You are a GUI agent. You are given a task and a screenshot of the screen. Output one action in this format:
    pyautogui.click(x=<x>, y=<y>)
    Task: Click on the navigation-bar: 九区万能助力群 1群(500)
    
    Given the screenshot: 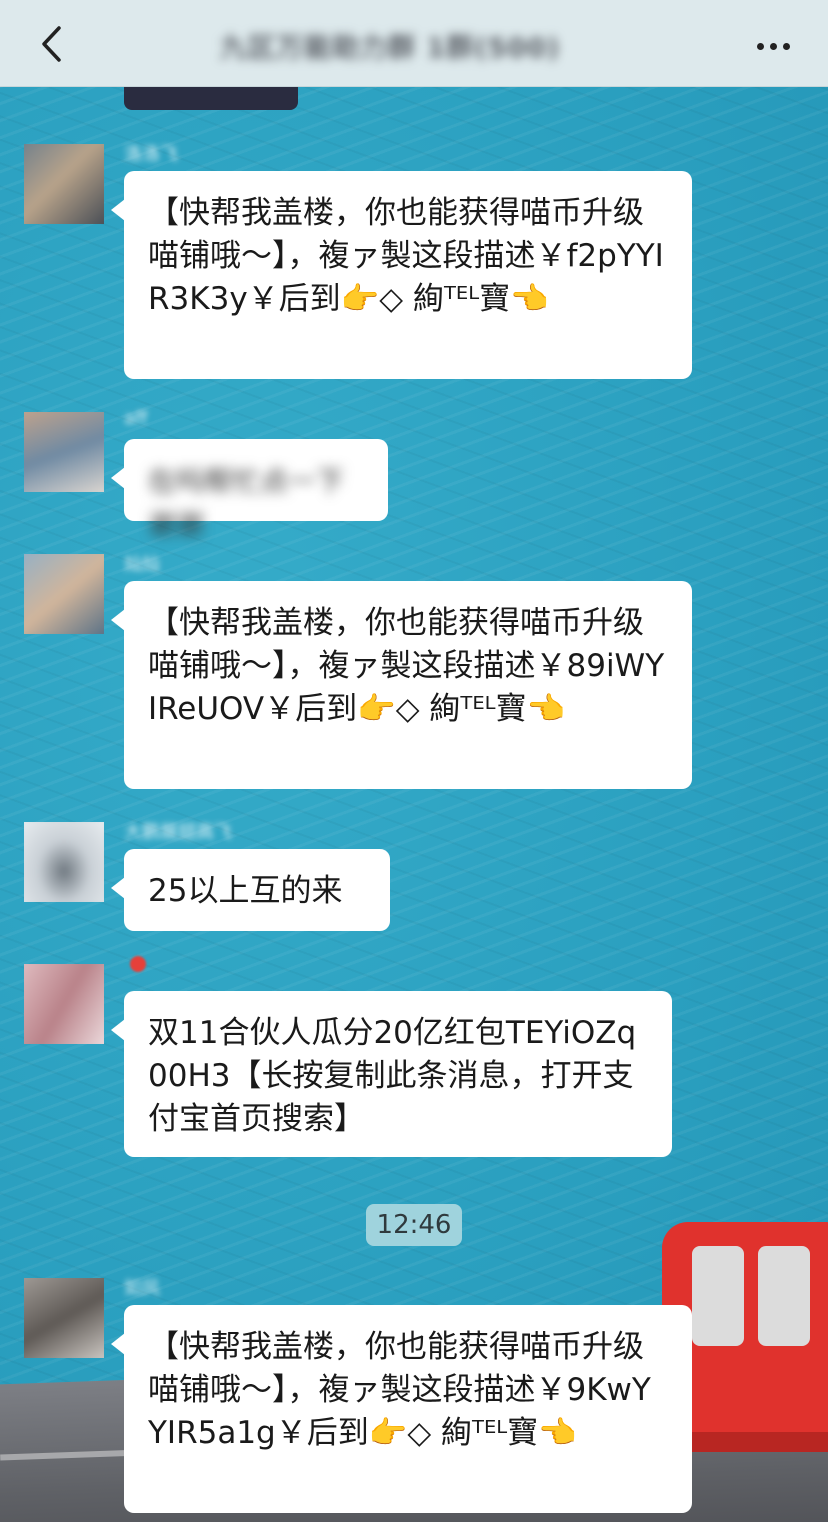 What is the action you would take?
    pyautogui.click(x=414, y=43)
    